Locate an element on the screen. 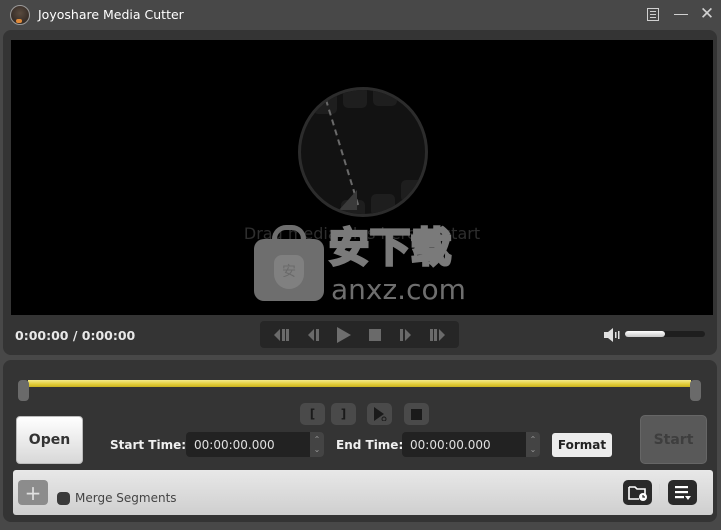  end-time-label: End Time: is located at coordinates (370, 445).